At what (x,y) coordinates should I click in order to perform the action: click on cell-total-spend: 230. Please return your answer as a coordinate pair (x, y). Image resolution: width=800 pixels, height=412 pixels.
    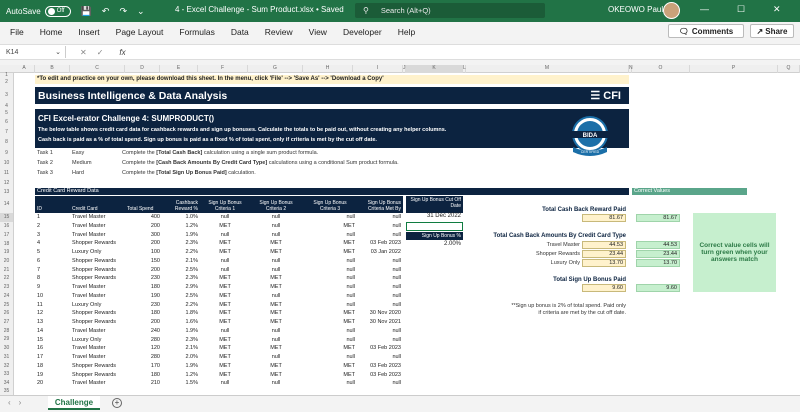
    Looking at the image, I should click on (143, 305).